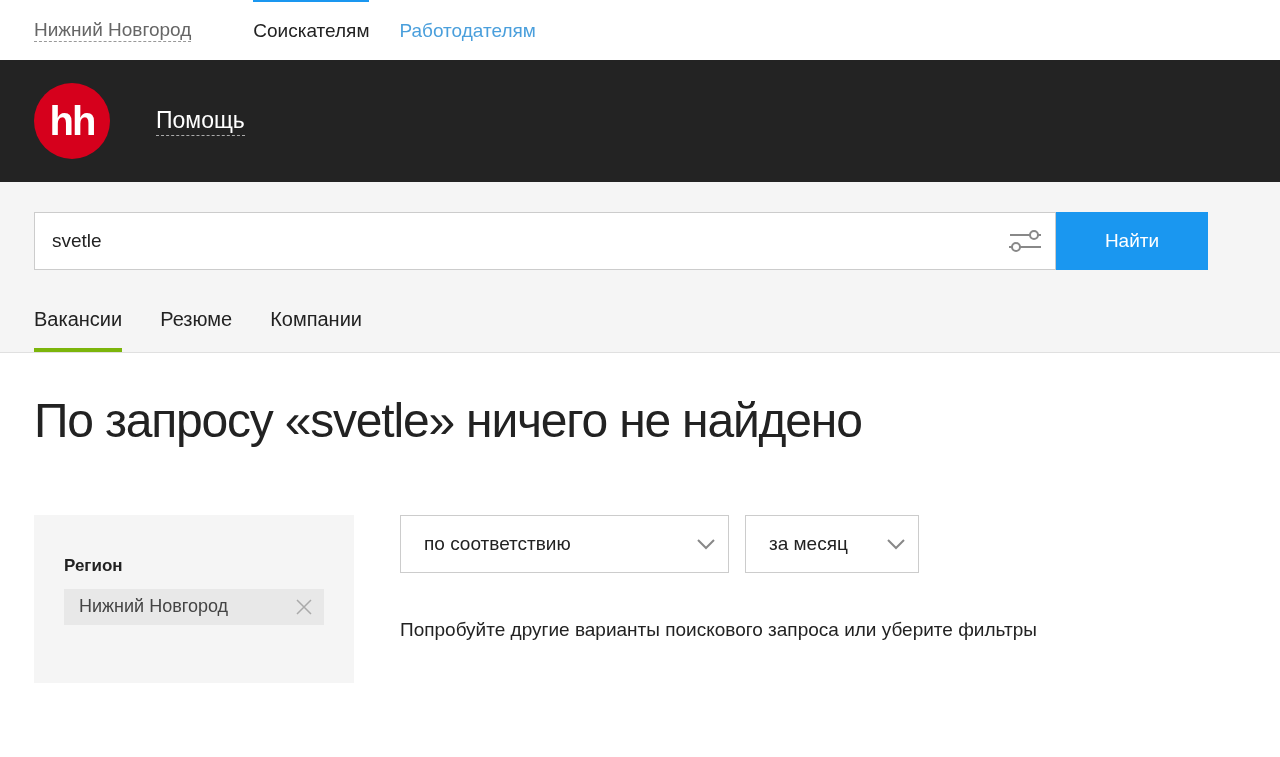 Image resolution: width=1280 pixels, height=757 pixels. I want to click on close-icon, so click(304, 606).